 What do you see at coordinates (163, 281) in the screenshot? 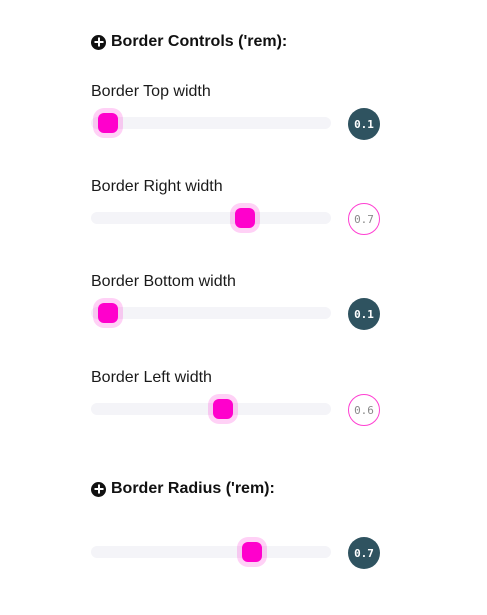
I see `border-bottom-label: Border Bottom width` at bounding box center [163, 281].